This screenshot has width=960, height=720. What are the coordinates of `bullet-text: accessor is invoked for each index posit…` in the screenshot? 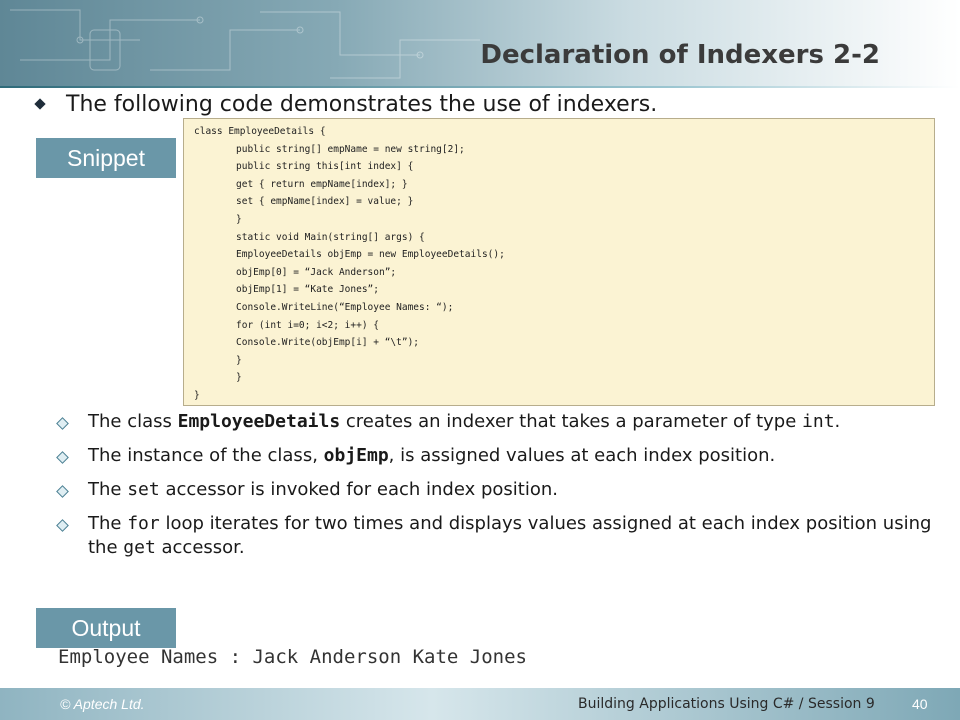 It's located at (358, 489).